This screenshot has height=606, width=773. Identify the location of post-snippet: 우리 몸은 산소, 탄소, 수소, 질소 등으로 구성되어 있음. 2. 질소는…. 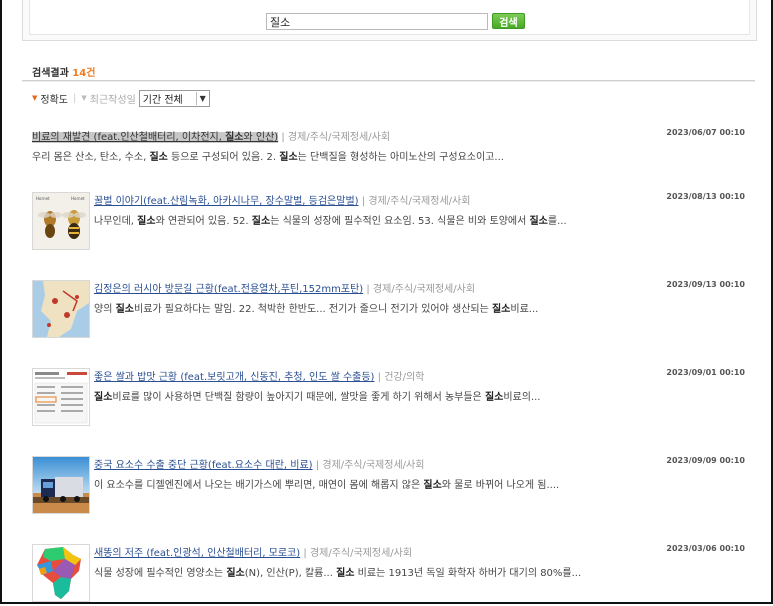
(268, 155).